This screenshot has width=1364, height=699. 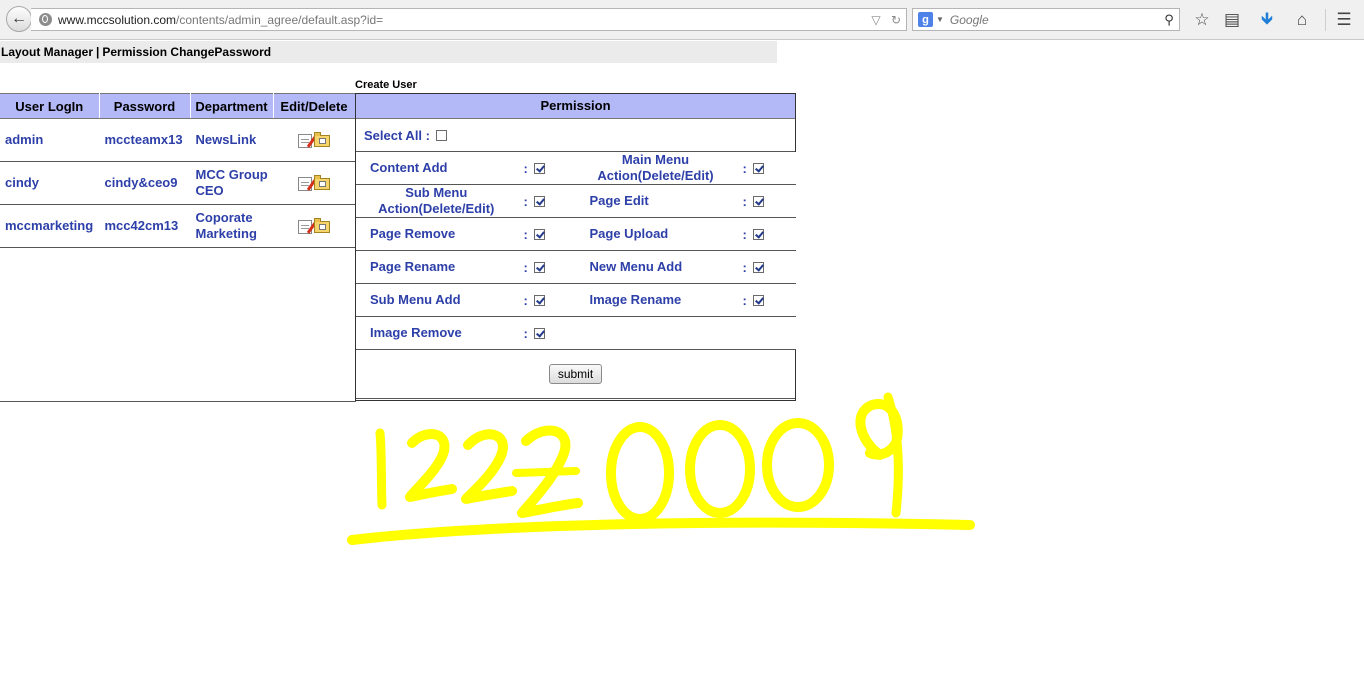 I want to click on user-department: Coporate Marketing, so click(x=232, y=226).